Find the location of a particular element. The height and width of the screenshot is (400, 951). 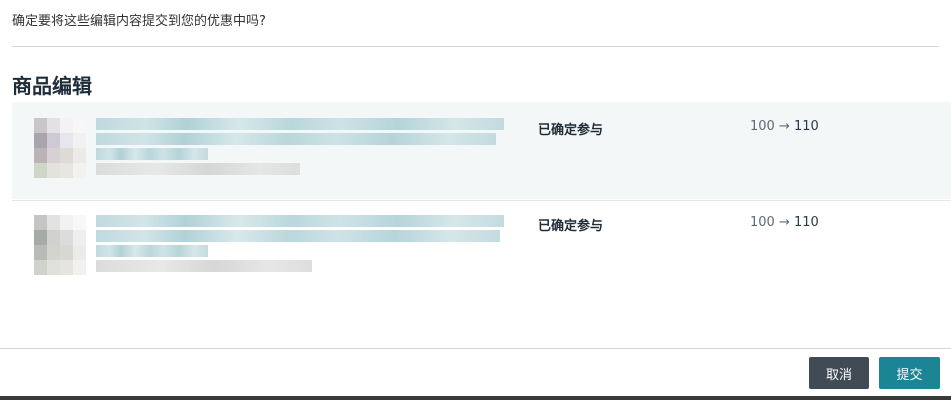

section-title: 商品编辑 is located at coordinates (52, 86).